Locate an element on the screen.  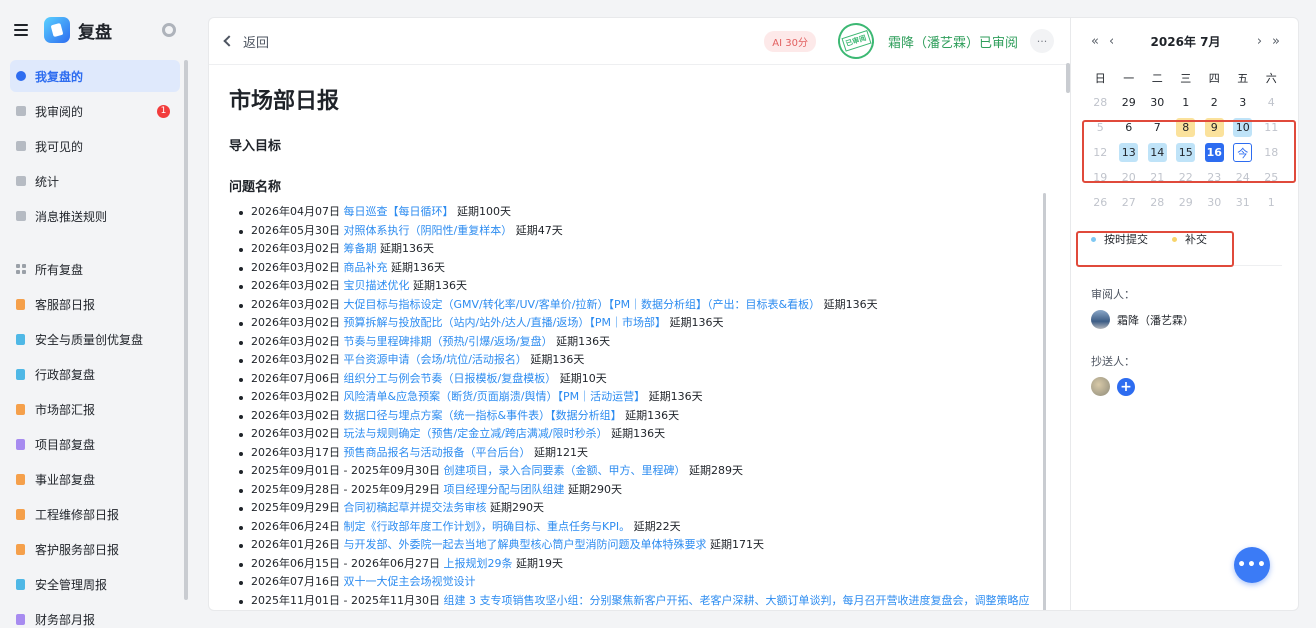
task-link: 上报规划29条 is located at coordinates (477, 563).